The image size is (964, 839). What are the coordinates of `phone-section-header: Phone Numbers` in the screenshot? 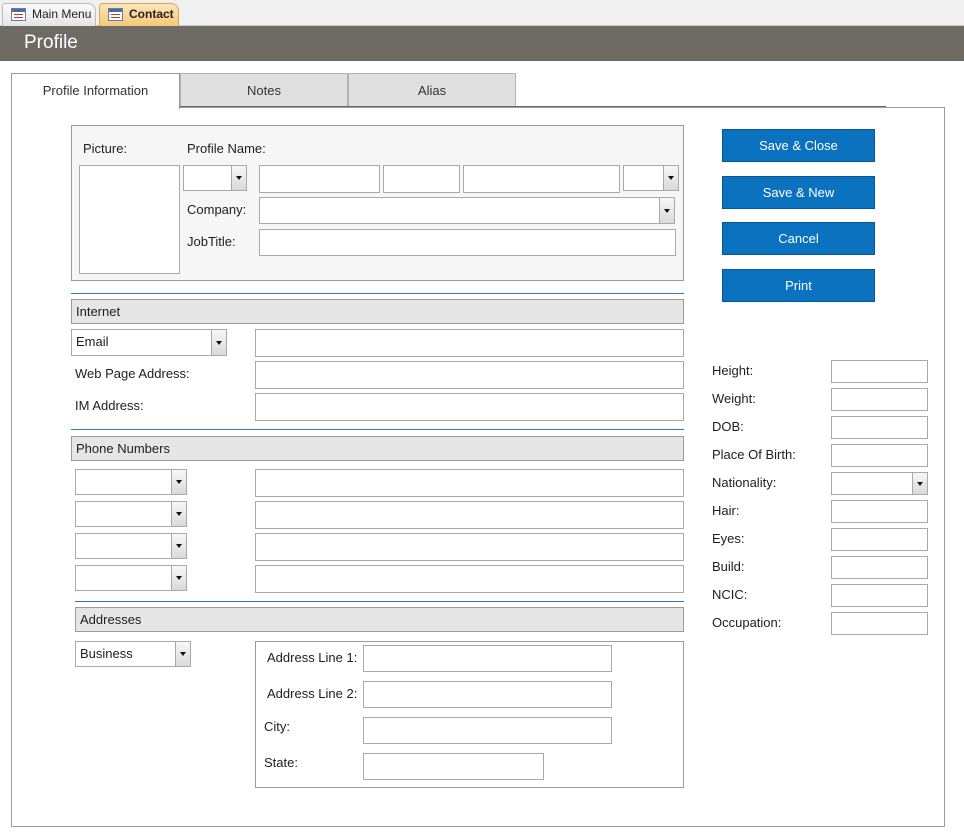 It's located at (377, 448).